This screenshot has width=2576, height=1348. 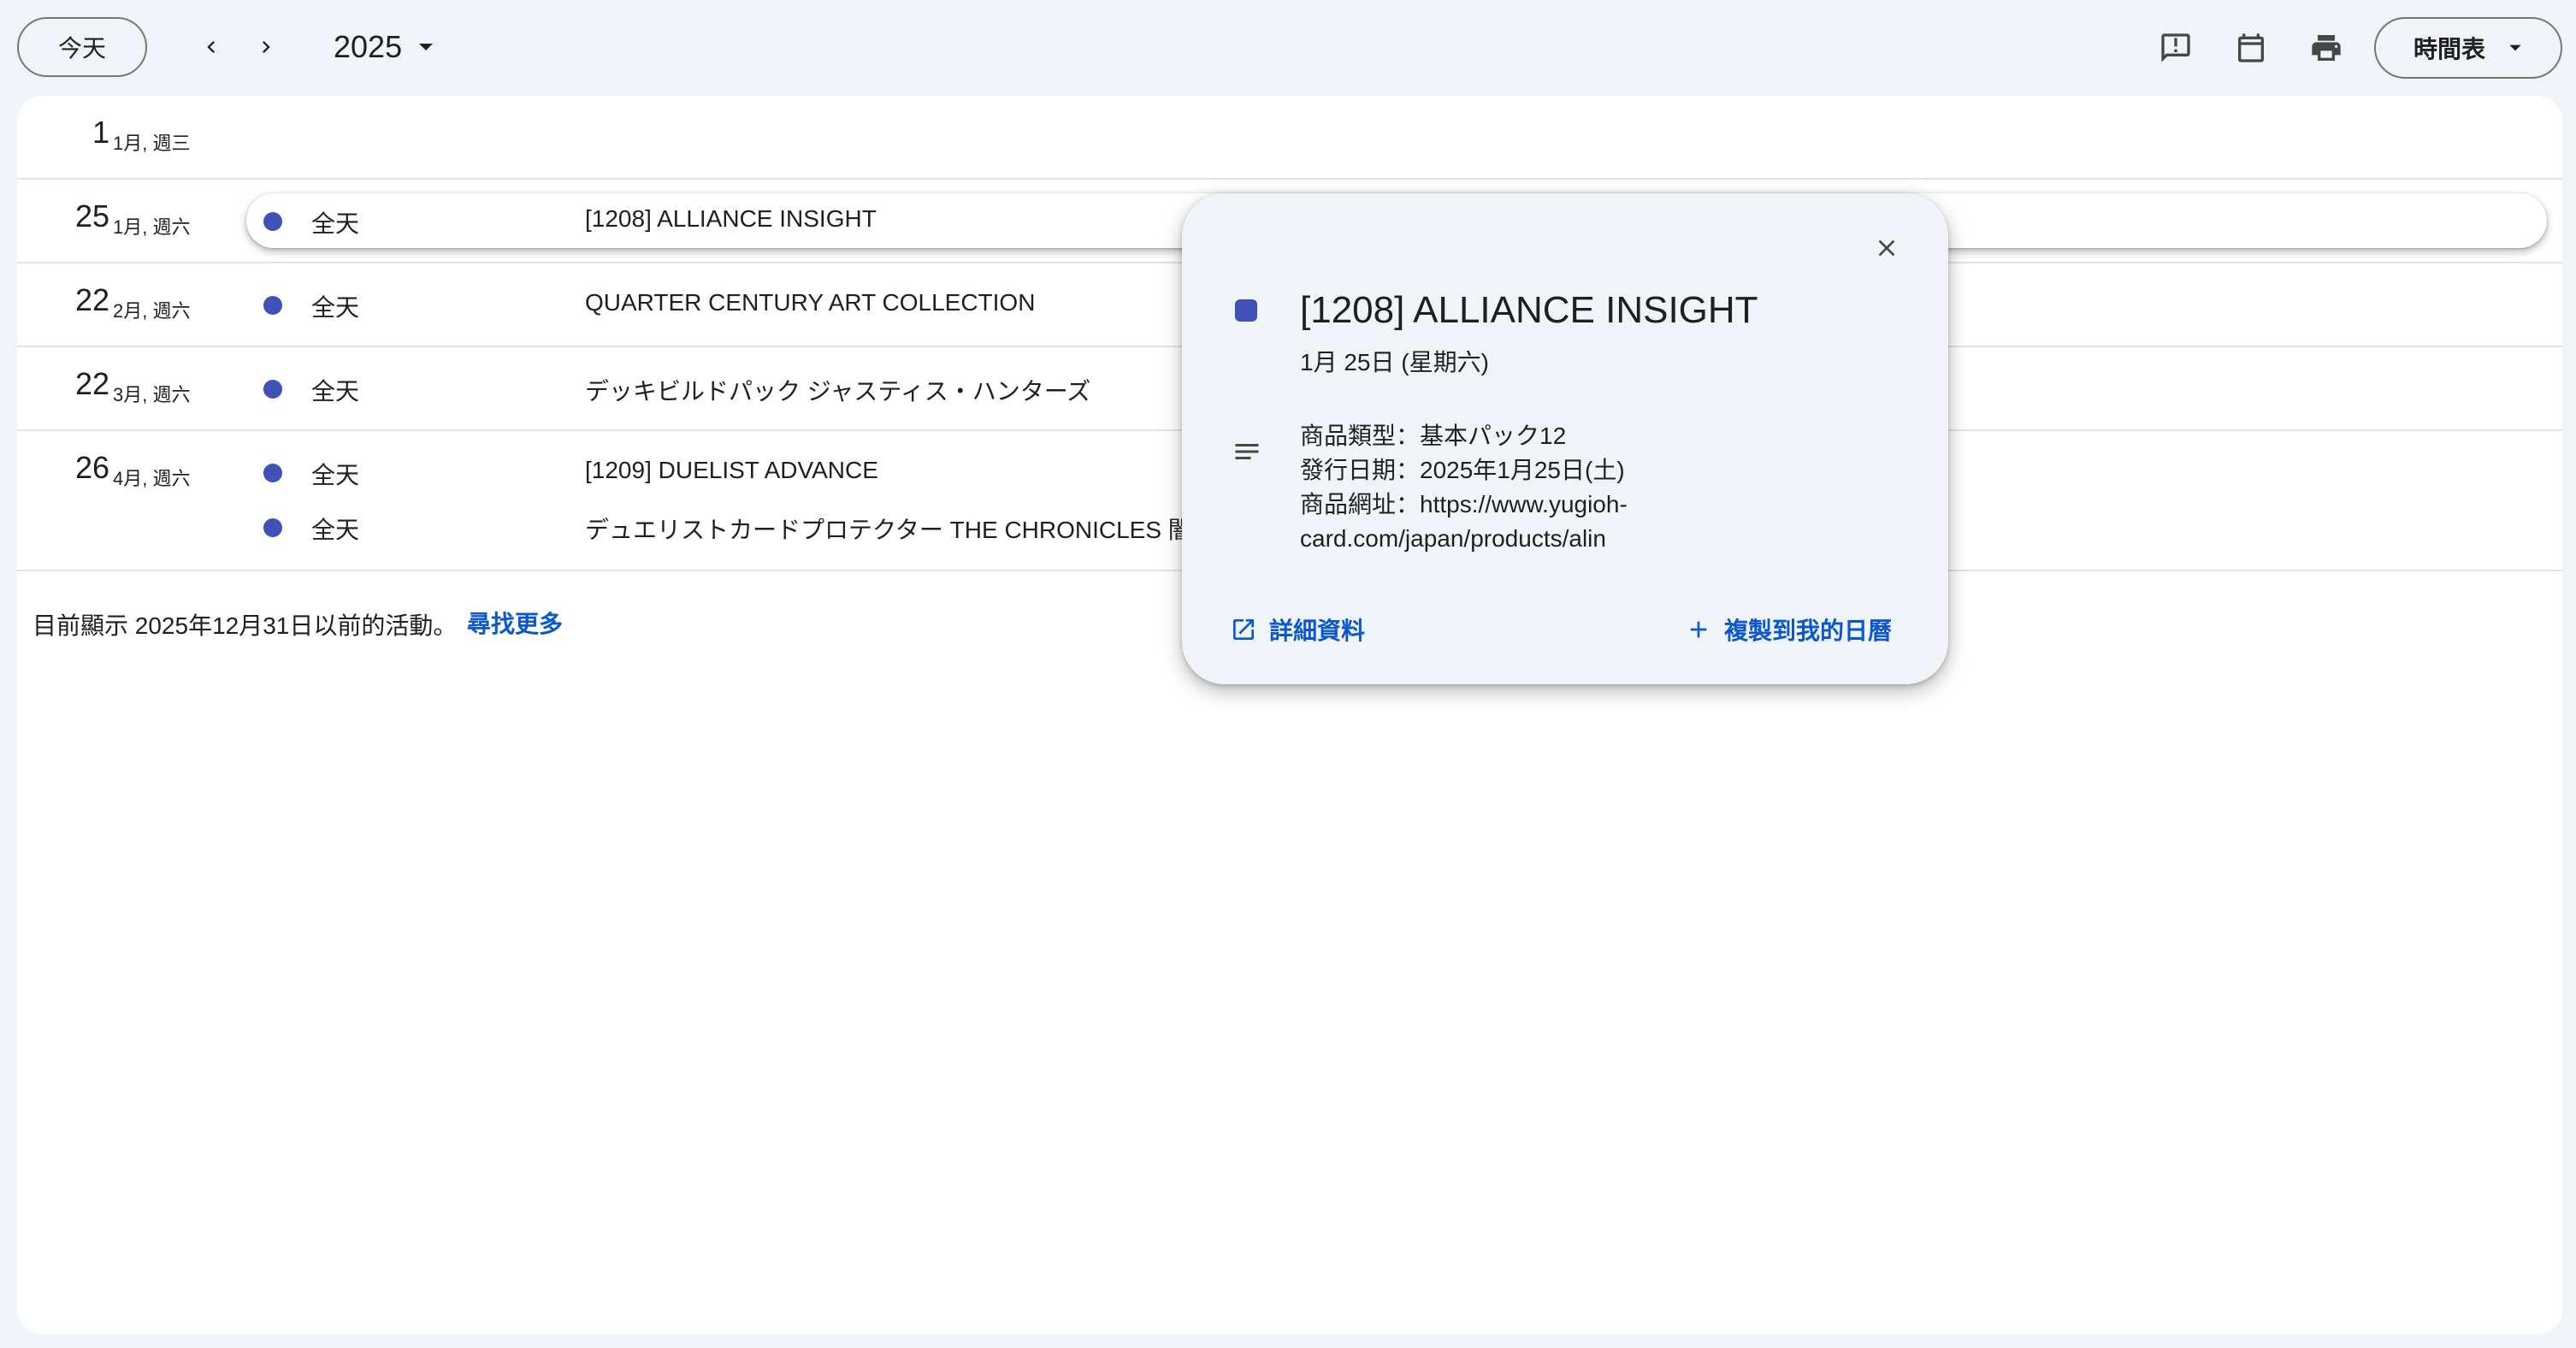 What do you see at coordinates (515, 623) in the screenshot?
I see `find-more-link: 尋找更多` at bounding box center [515, 623].